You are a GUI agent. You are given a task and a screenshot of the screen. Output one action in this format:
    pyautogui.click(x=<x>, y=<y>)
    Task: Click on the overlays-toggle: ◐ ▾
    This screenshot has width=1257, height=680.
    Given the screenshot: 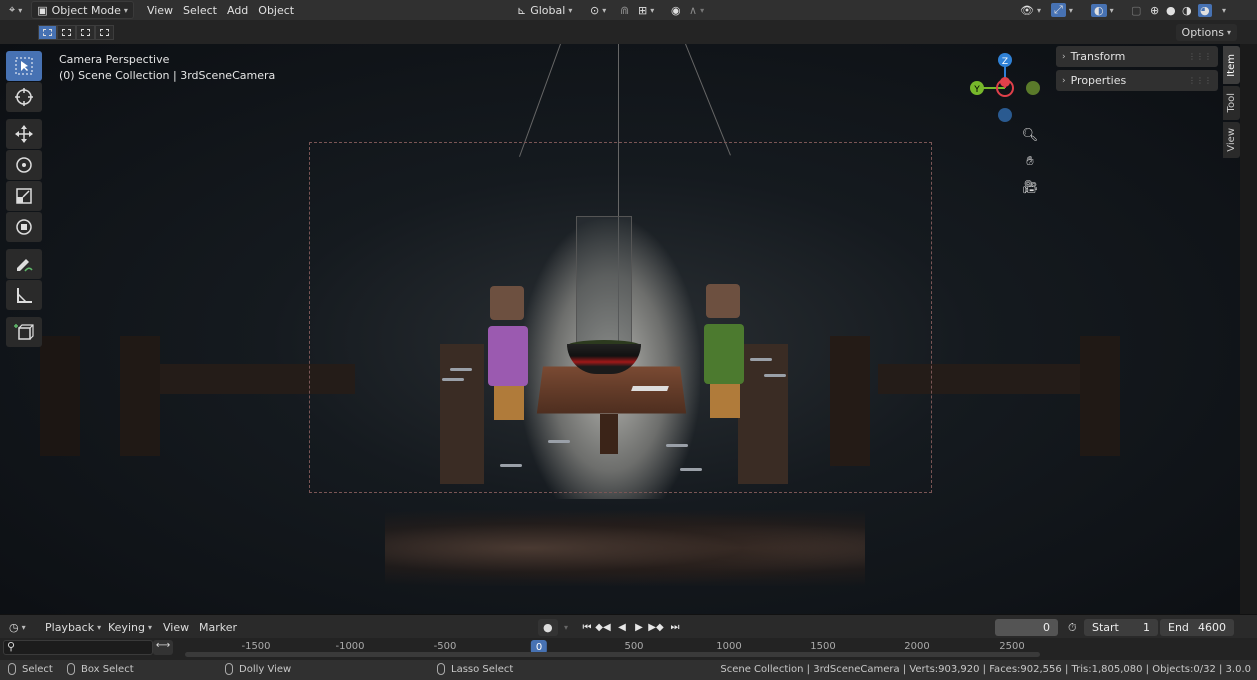 What is the action you would take?
    pyautogui.click(x=1102, y=10)
    